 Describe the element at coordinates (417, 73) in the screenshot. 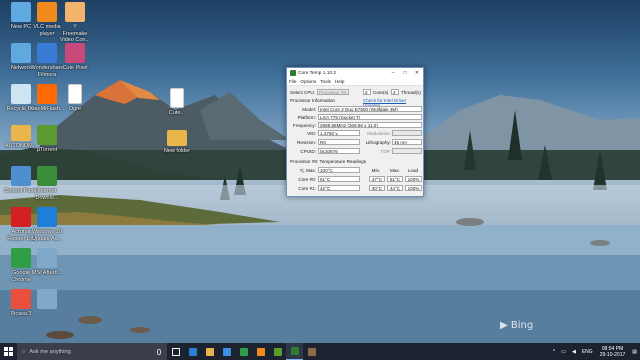

I see `close-button: ✕` at that location.